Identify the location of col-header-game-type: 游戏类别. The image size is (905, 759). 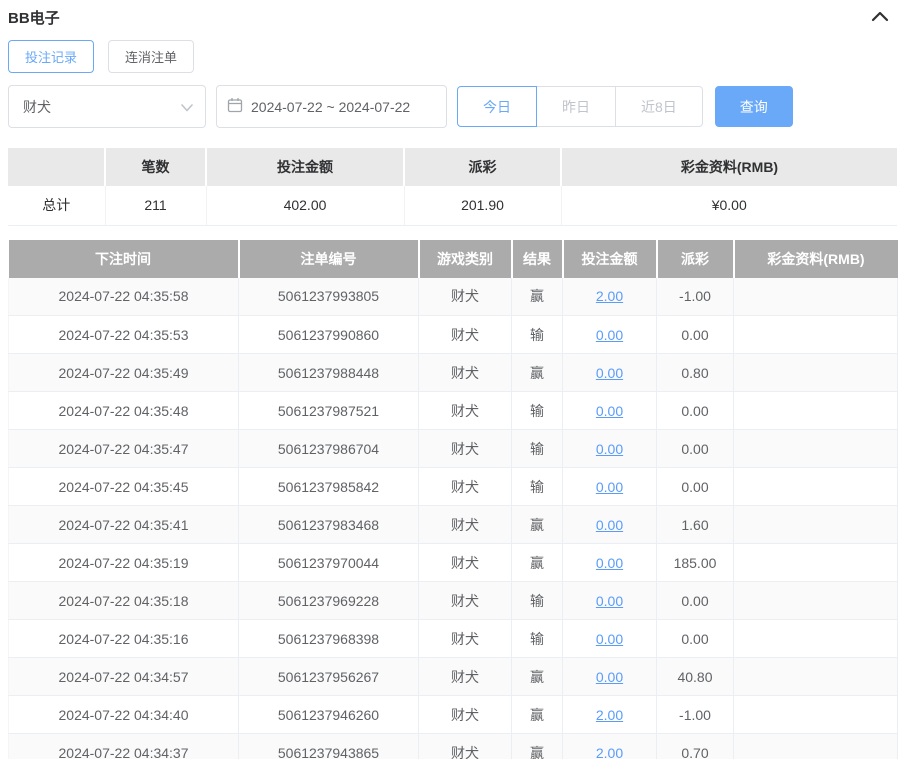
(465, 258).